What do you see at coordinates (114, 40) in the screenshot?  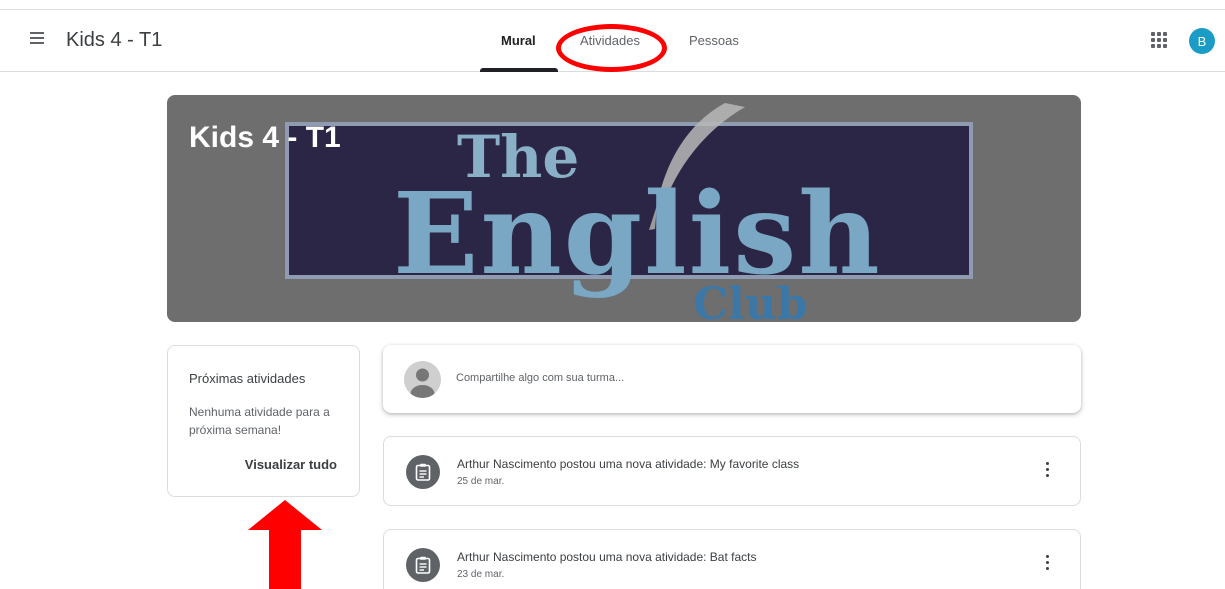 I see `class-name-title: Kids 4 - T1` at bounding box center [114, 40].